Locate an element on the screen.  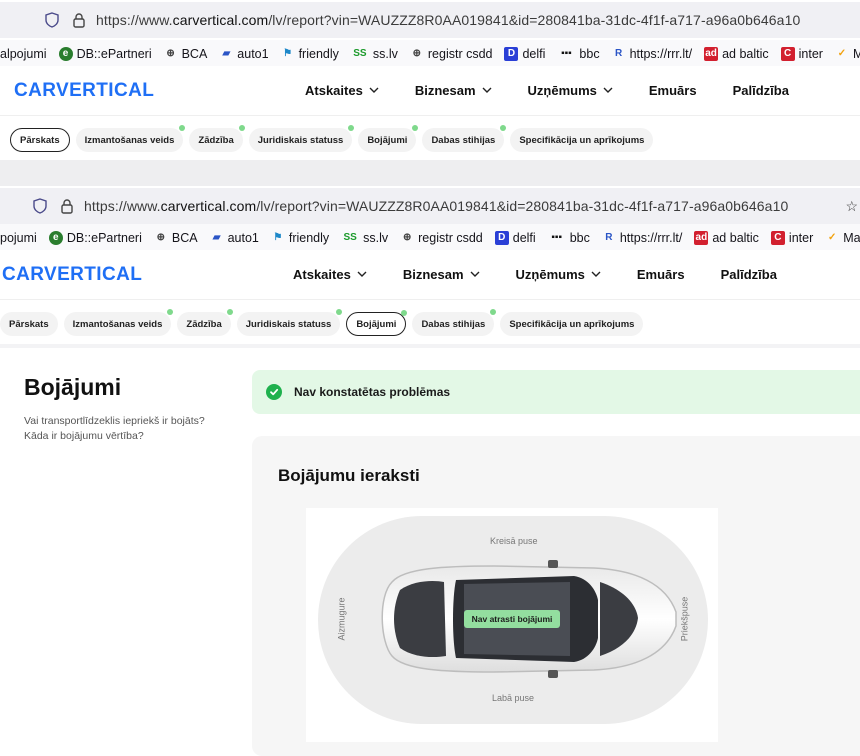
bookmark-label: inter is located at coordinates (801, 238).